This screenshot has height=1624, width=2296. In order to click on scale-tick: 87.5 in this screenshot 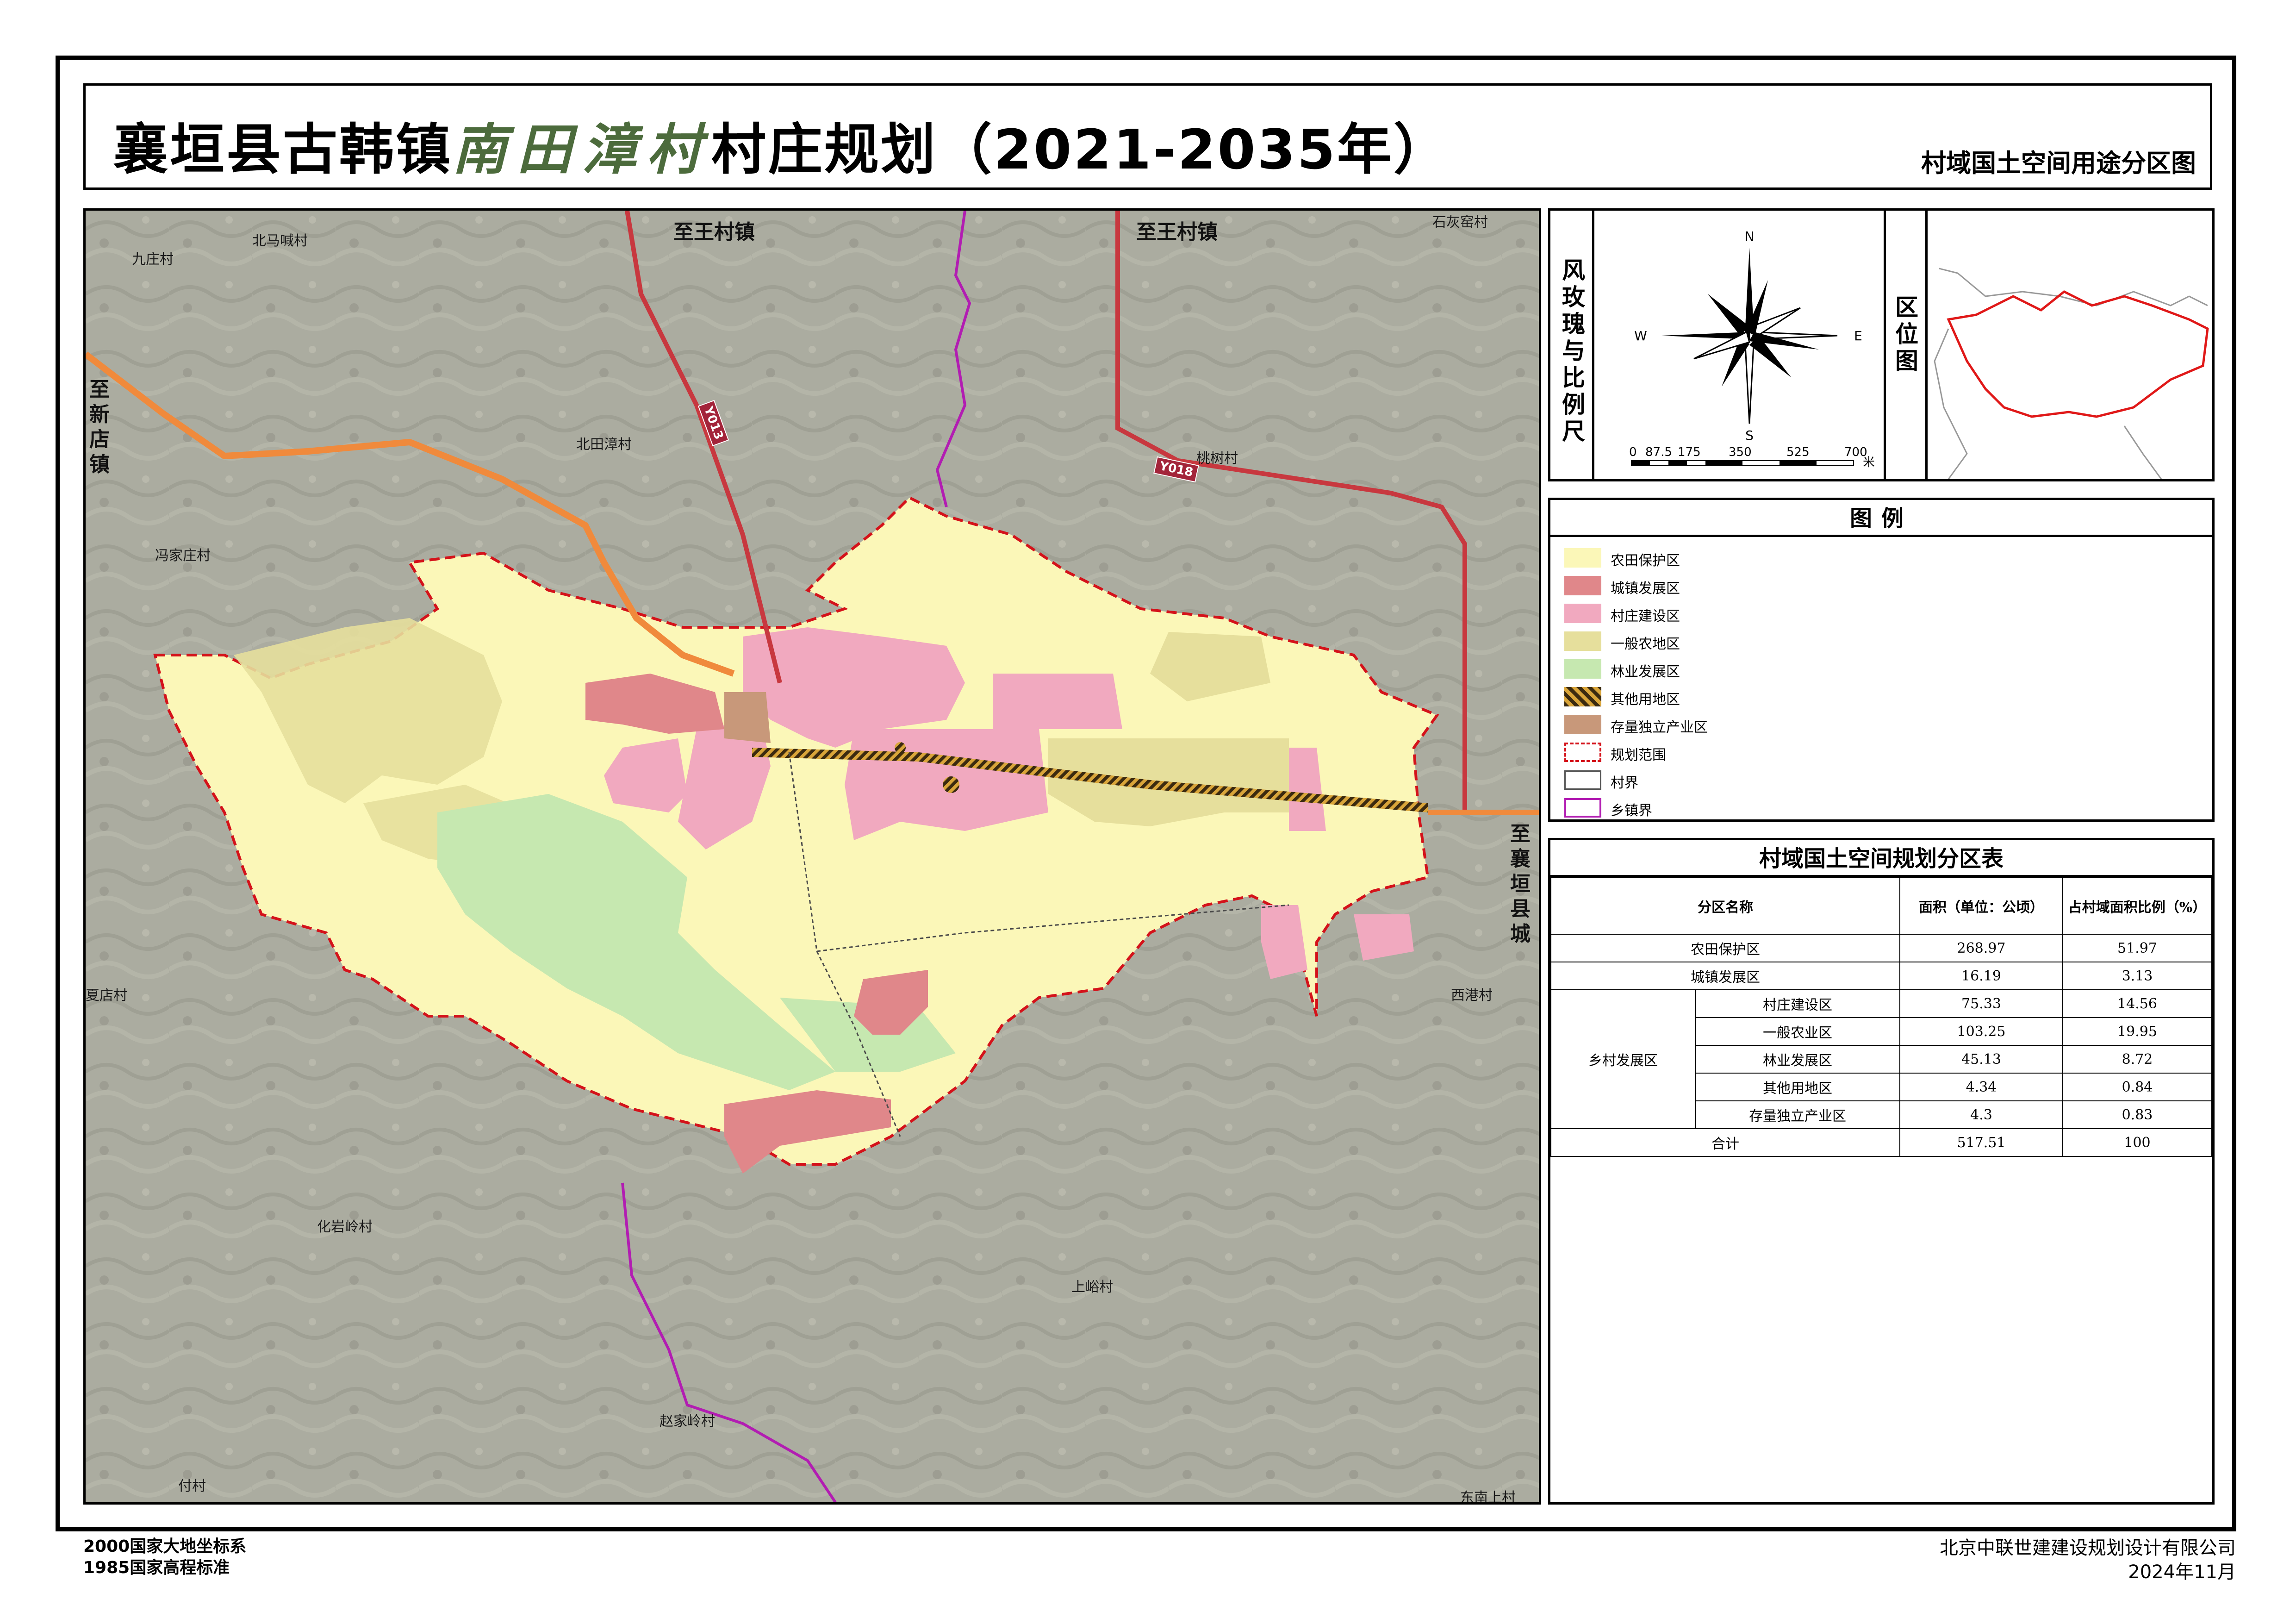, I will do `click(1658, 452)`.